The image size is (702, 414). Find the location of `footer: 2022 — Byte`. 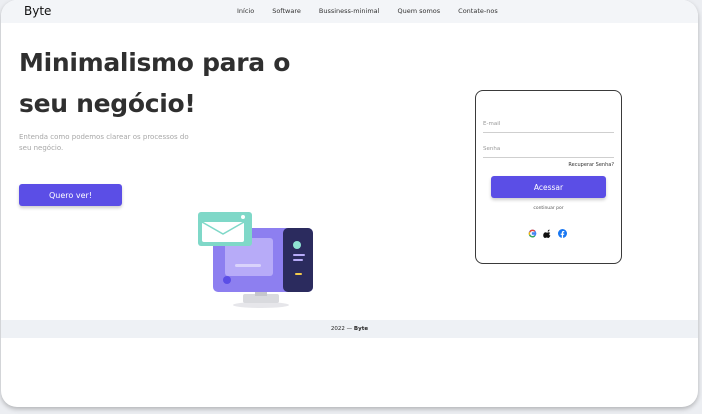

footer: 2022 — Byte is located at coordinates (349, 329).